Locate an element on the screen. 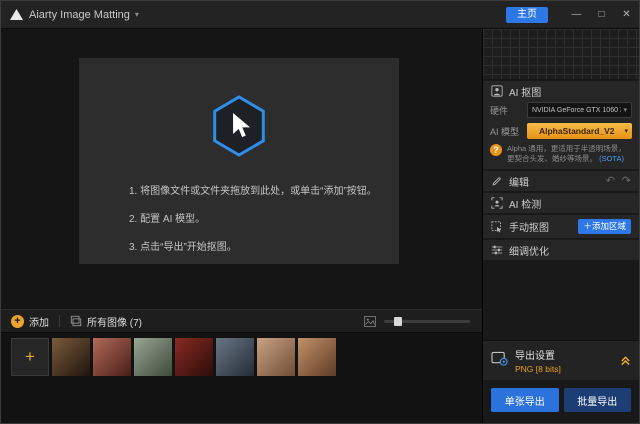  finetune-title: 细调优化 is located at coordinates (529, 252).